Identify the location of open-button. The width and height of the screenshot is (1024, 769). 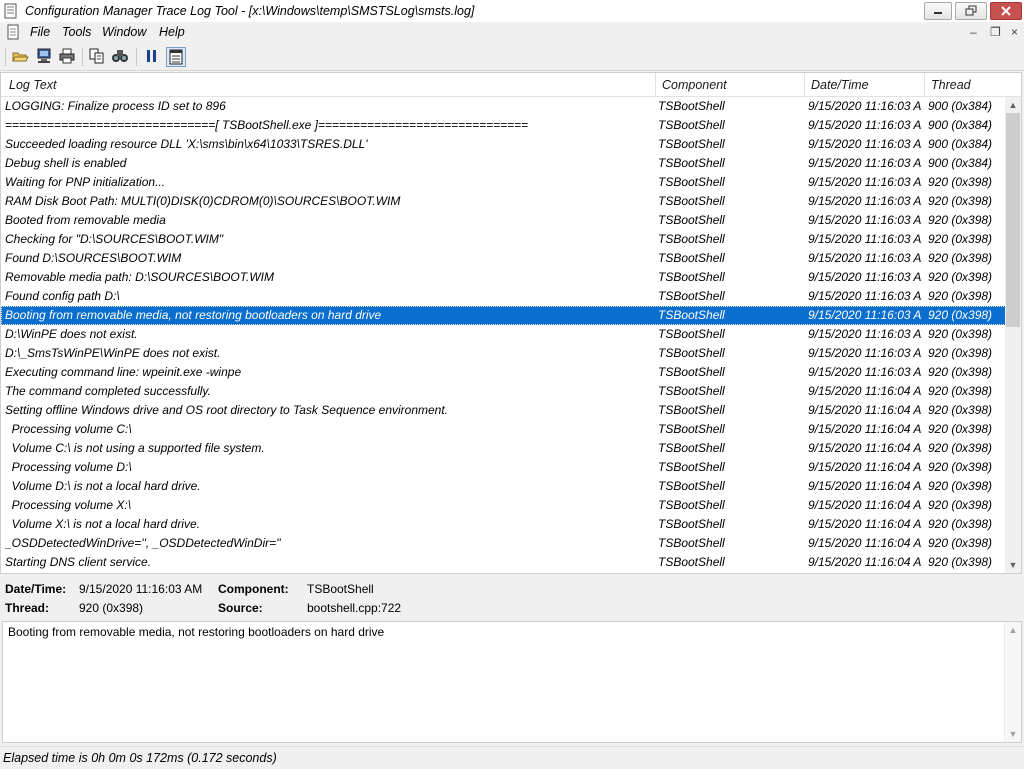
(21, 57).